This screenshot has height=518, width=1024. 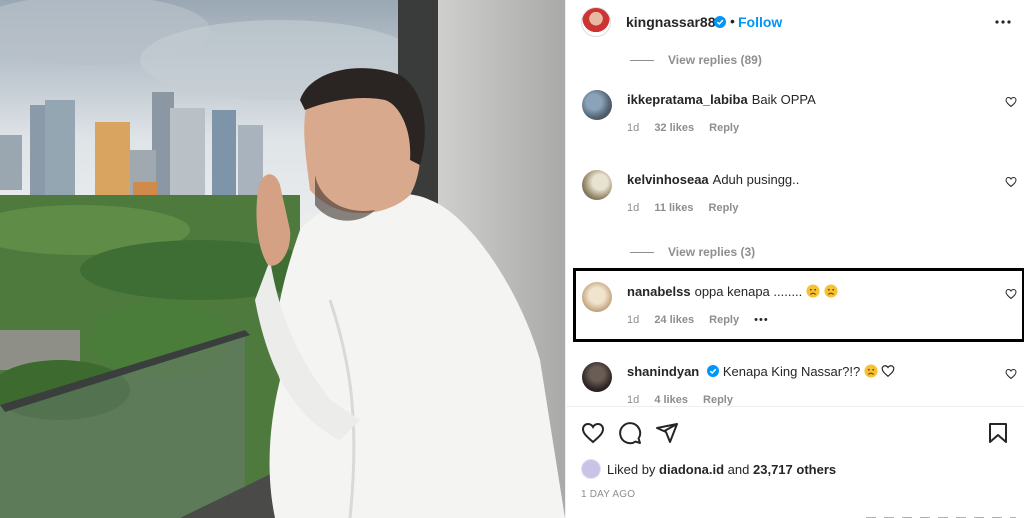 I want to click on likes-count: 23,717 others, so click(x=794, y=469).